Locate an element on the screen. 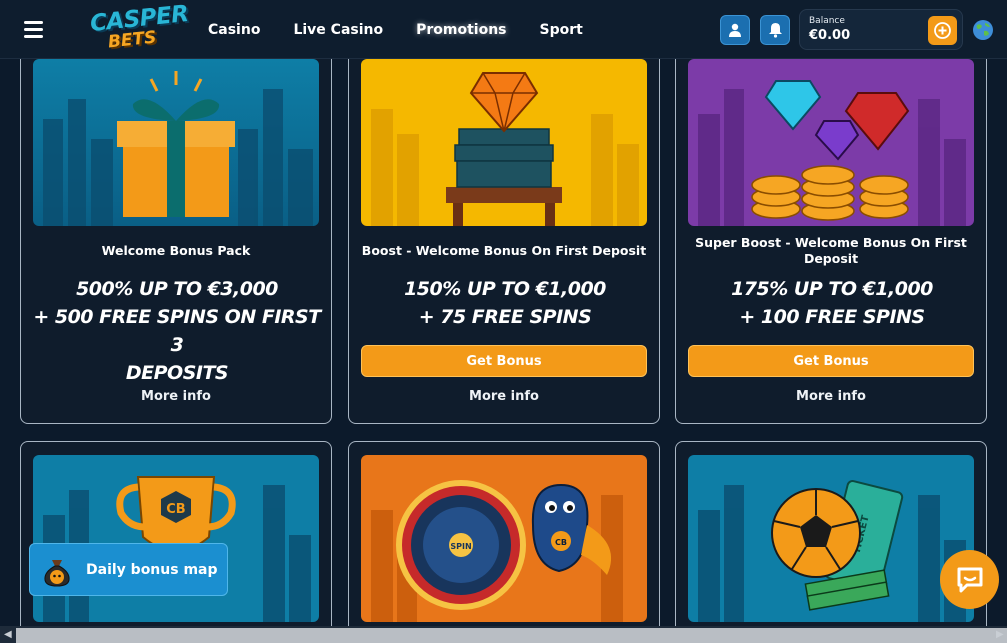  spin-wheel-image: SPIN CB is located at coordinates (504, 538).